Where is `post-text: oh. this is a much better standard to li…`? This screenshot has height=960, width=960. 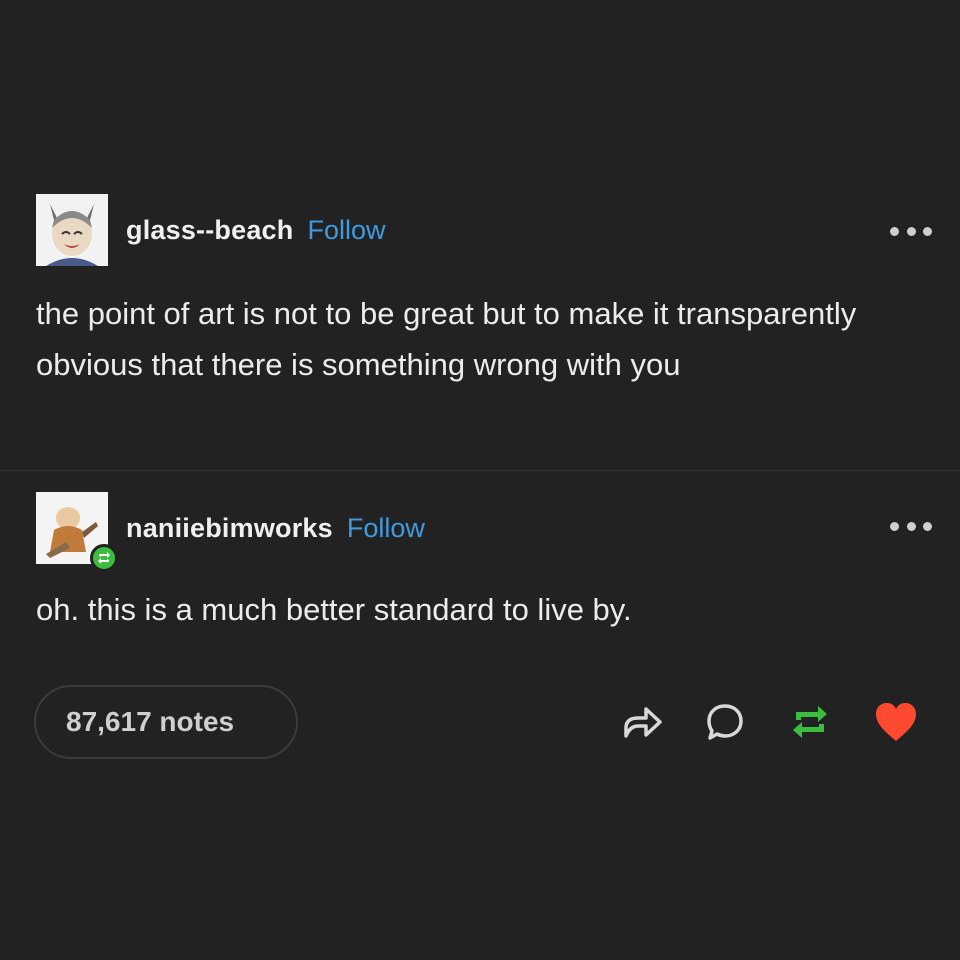 post-text: oh. this is a much better standard to li… is located at coordinates (334, 609).